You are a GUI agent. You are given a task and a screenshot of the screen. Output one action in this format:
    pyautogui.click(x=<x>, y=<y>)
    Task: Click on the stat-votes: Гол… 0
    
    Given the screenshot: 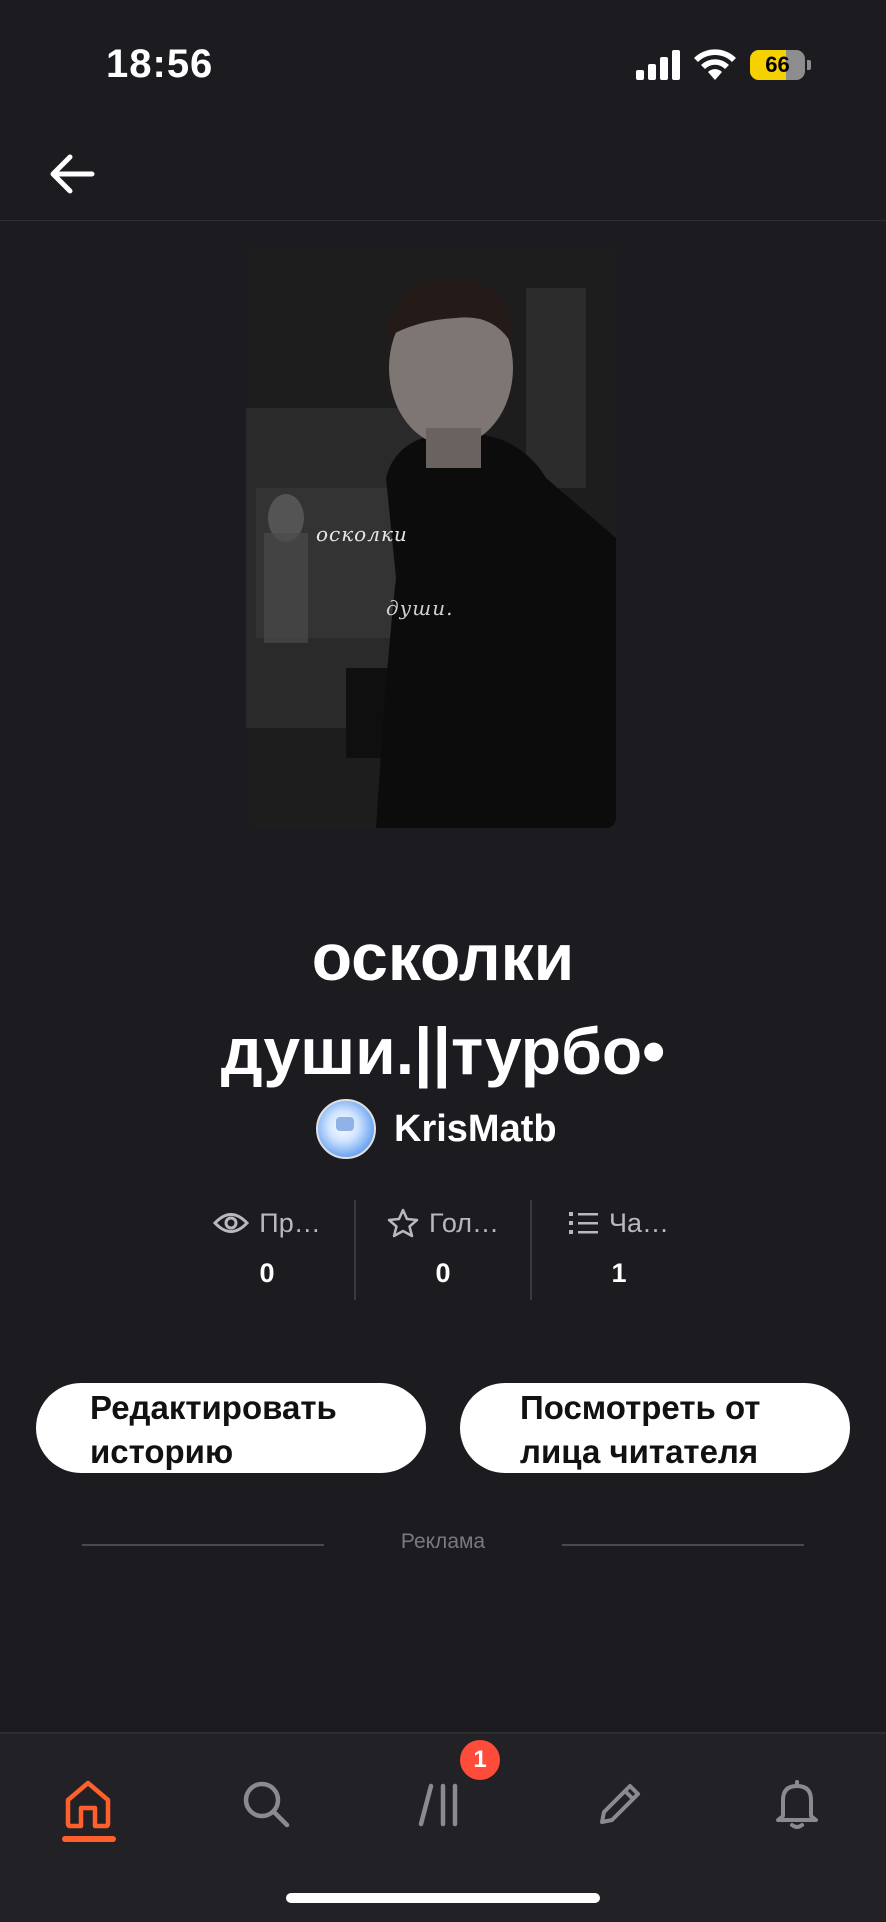 What is the action you would take?
    pyautogui.click(x=442, y=1250)
    